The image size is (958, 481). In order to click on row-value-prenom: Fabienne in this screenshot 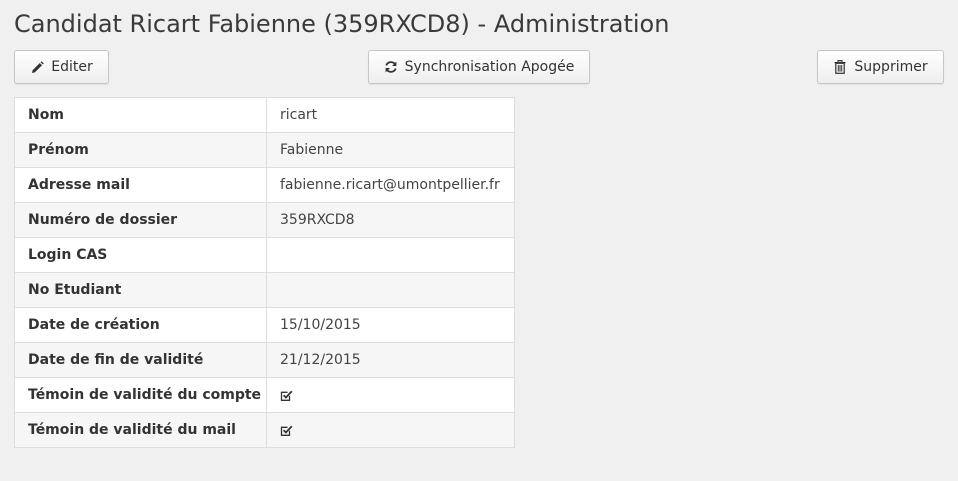, I will do `click(390, 150)`.